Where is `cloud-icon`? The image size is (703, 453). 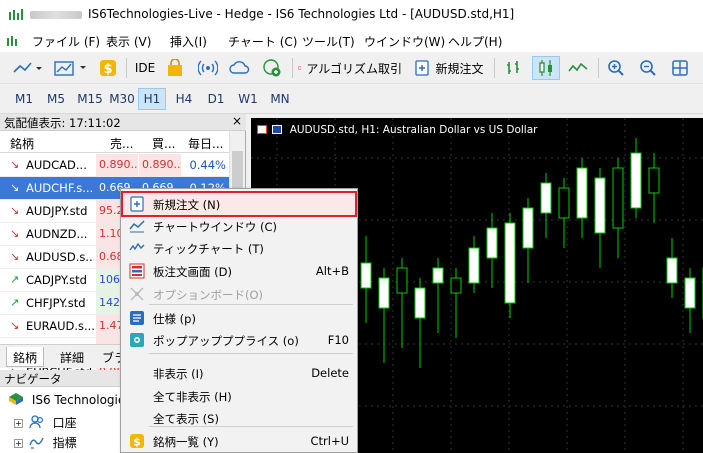
cloud-icon is located at coordinates (239, 67).